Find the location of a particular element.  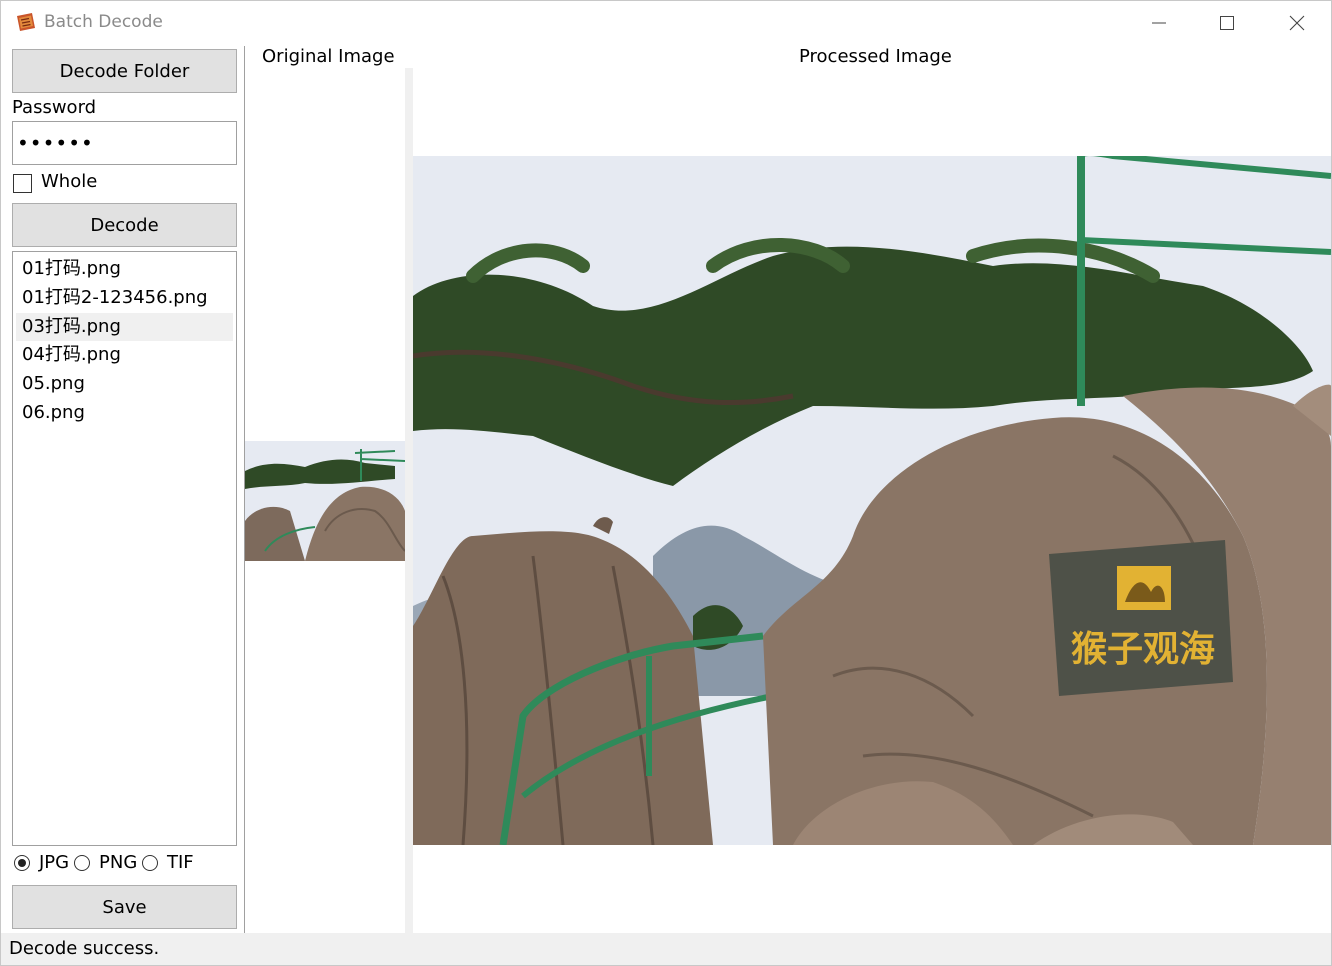

status-bar: Decode success. is located at coordinates (666, 949).